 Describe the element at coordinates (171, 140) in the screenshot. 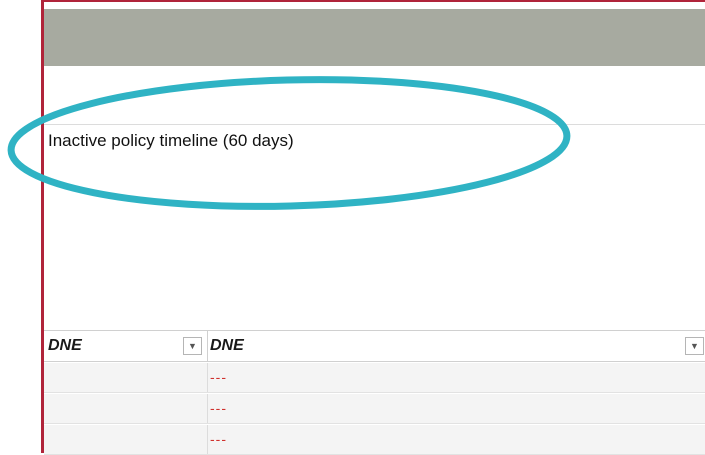

I see `panel-title: Inactive policy timeline (60 days)` at that location.